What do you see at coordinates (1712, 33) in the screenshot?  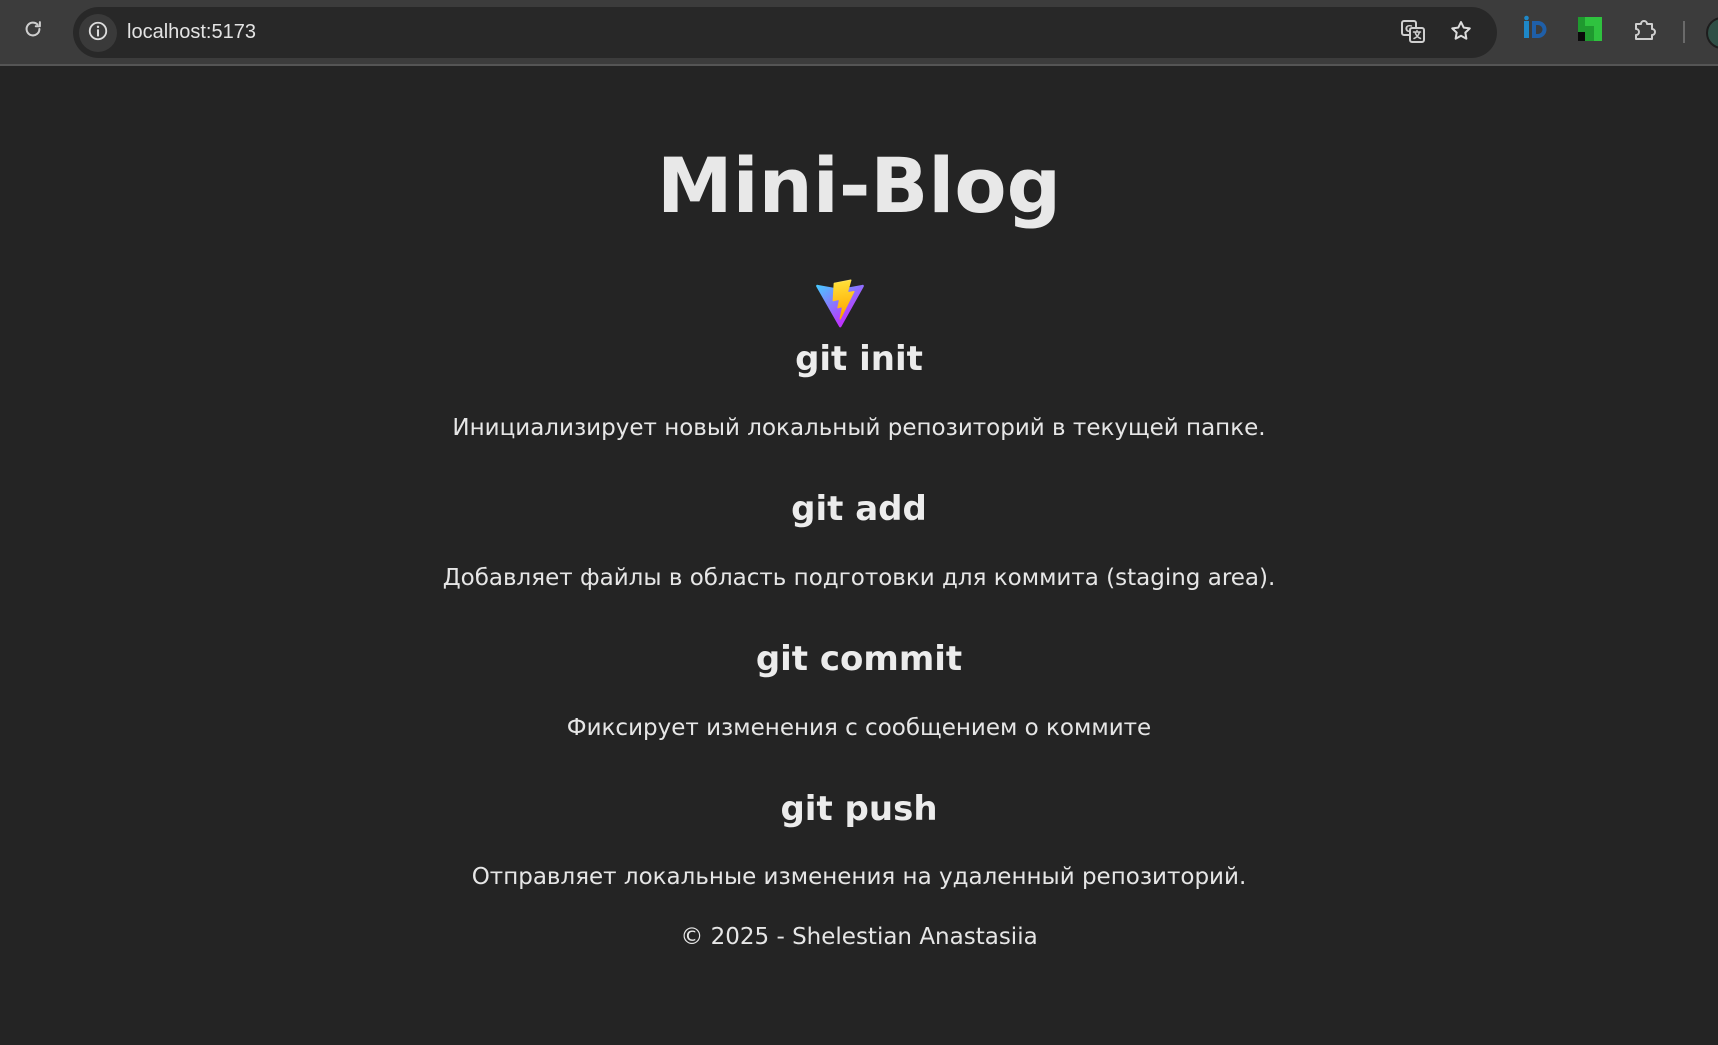 I see `avatar` at bounding box center [1712, 33].